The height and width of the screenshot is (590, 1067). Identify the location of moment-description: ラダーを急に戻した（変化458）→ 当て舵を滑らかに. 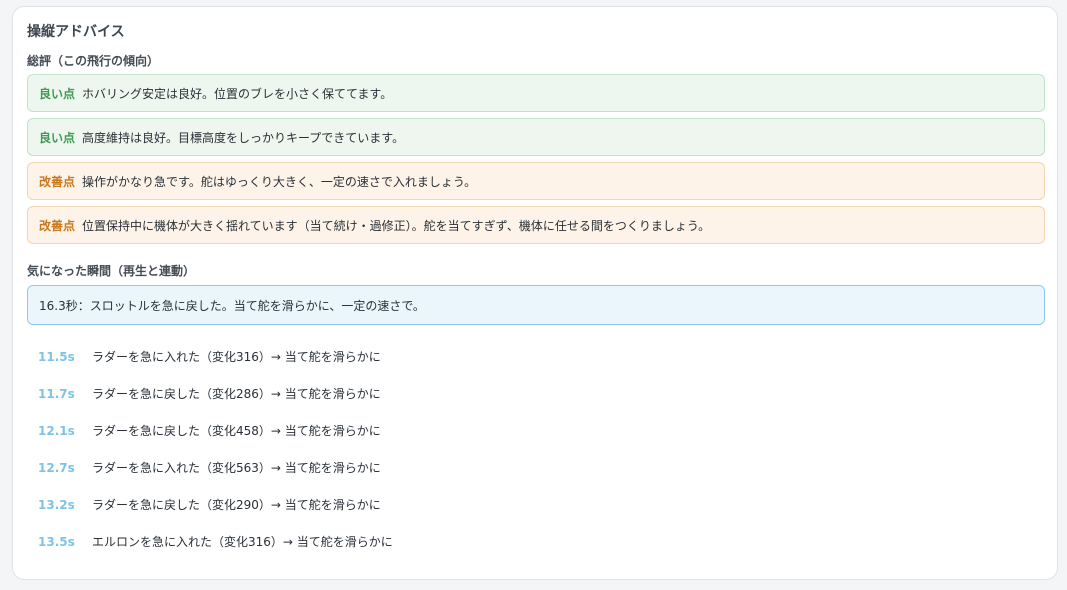
(236, 431).